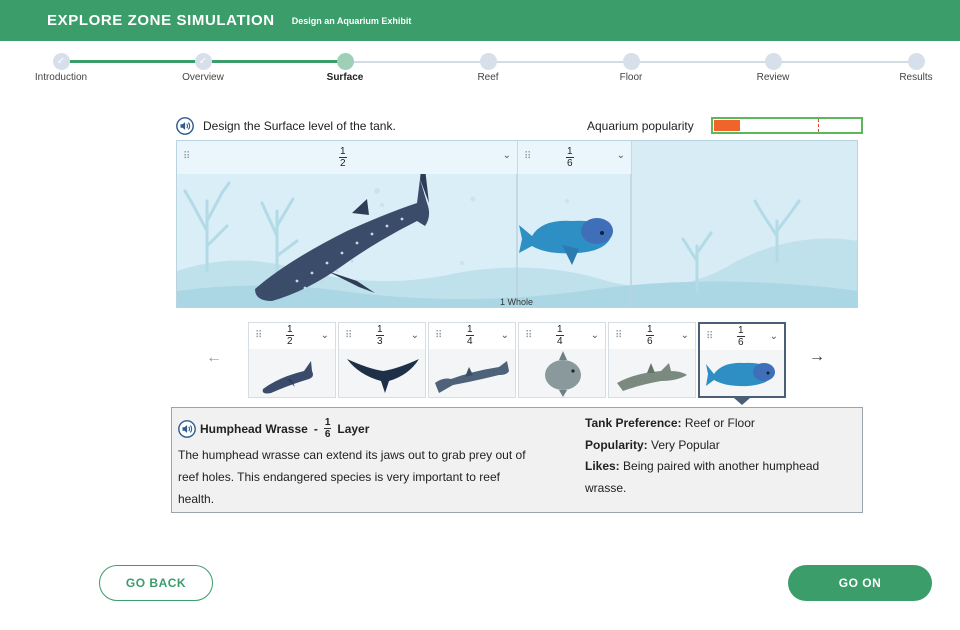 This screenshot has height=630, width=960. I want to click on ocean-sunfish-icon, so click(563, 374).